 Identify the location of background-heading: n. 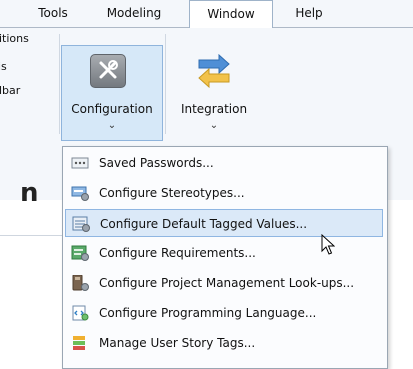
(29, 193).